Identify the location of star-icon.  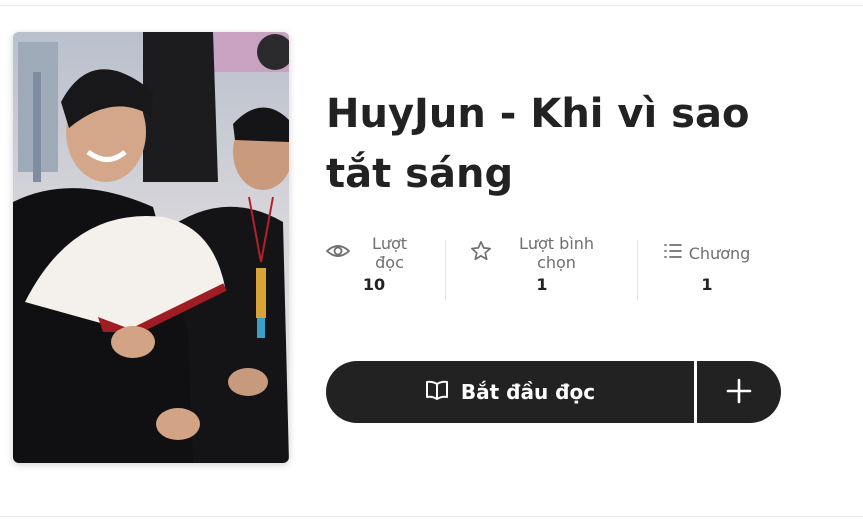
(481, 253).